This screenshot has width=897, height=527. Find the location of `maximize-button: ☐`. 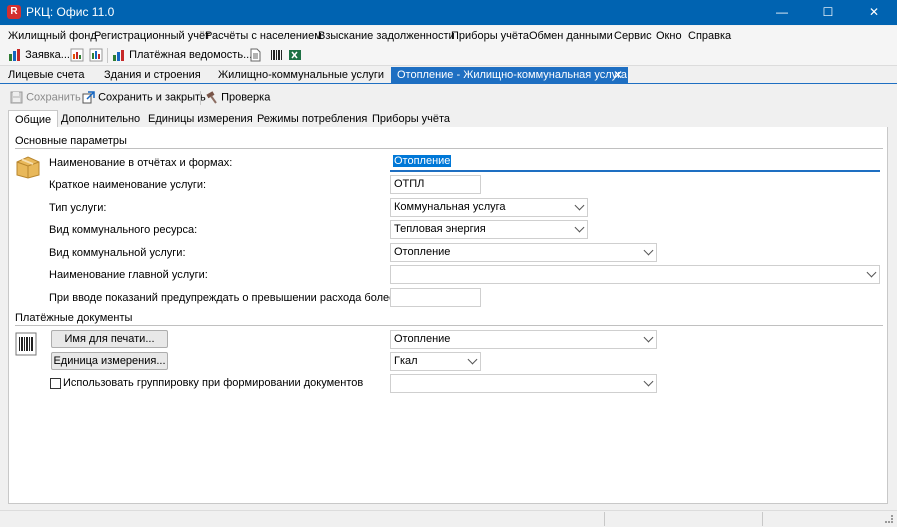

maximize-button: ☐ is located at coordinates (828, 12).